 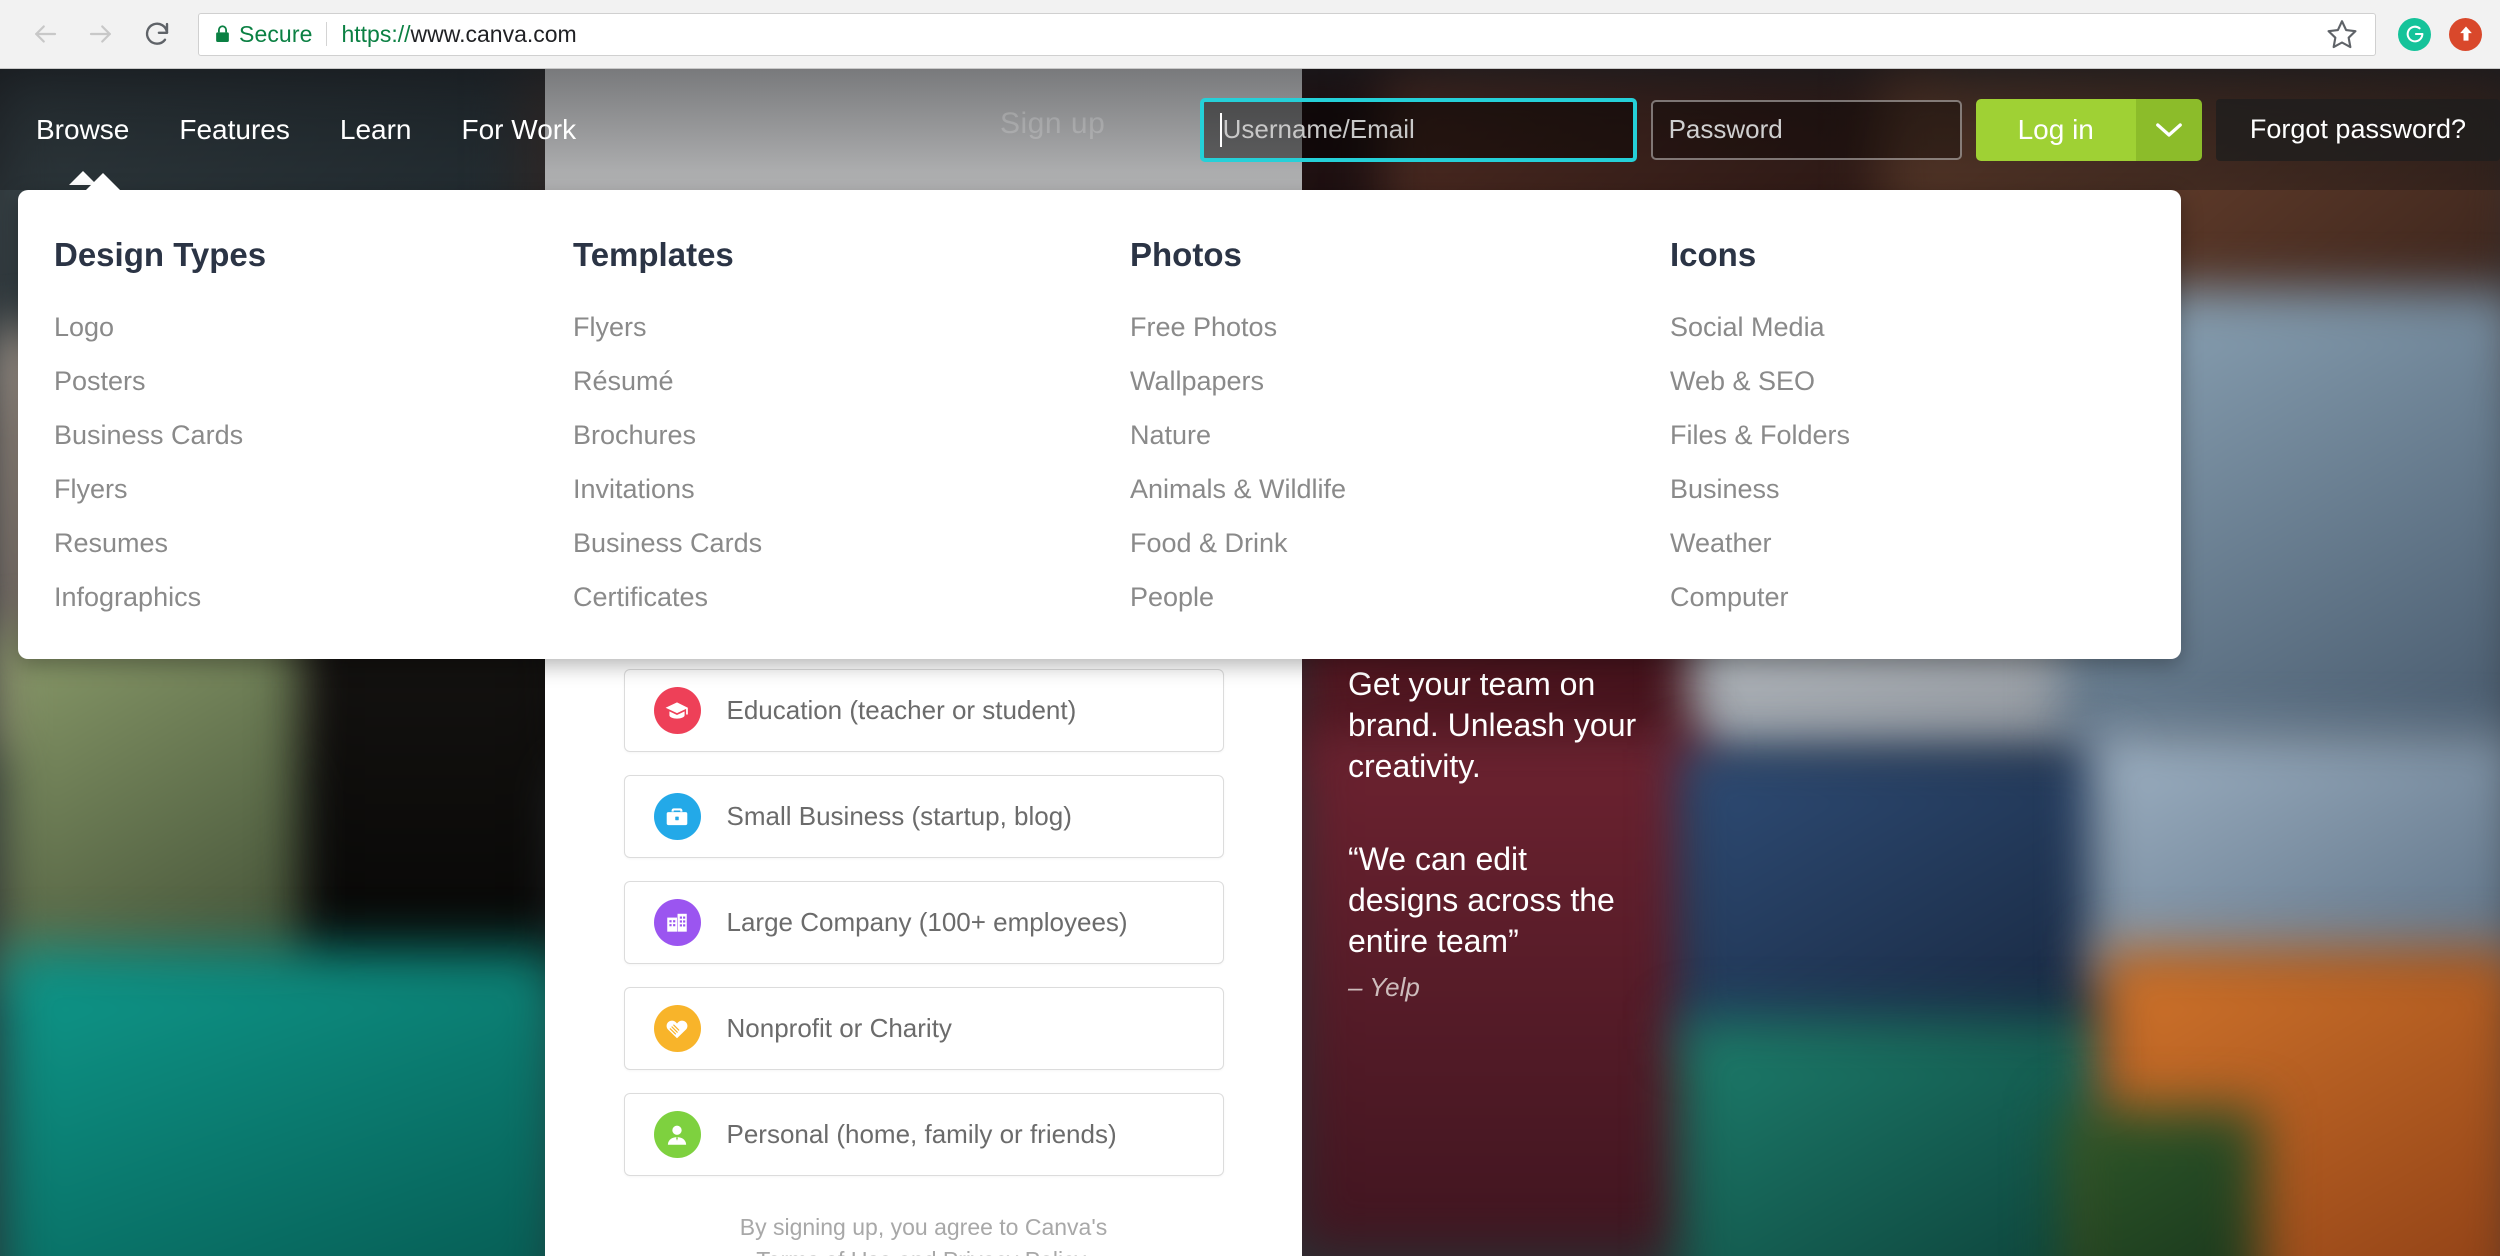 I want to click on signup-choice-nonprofit: Nonprofit or Charity, so click(x=923, y=1028).